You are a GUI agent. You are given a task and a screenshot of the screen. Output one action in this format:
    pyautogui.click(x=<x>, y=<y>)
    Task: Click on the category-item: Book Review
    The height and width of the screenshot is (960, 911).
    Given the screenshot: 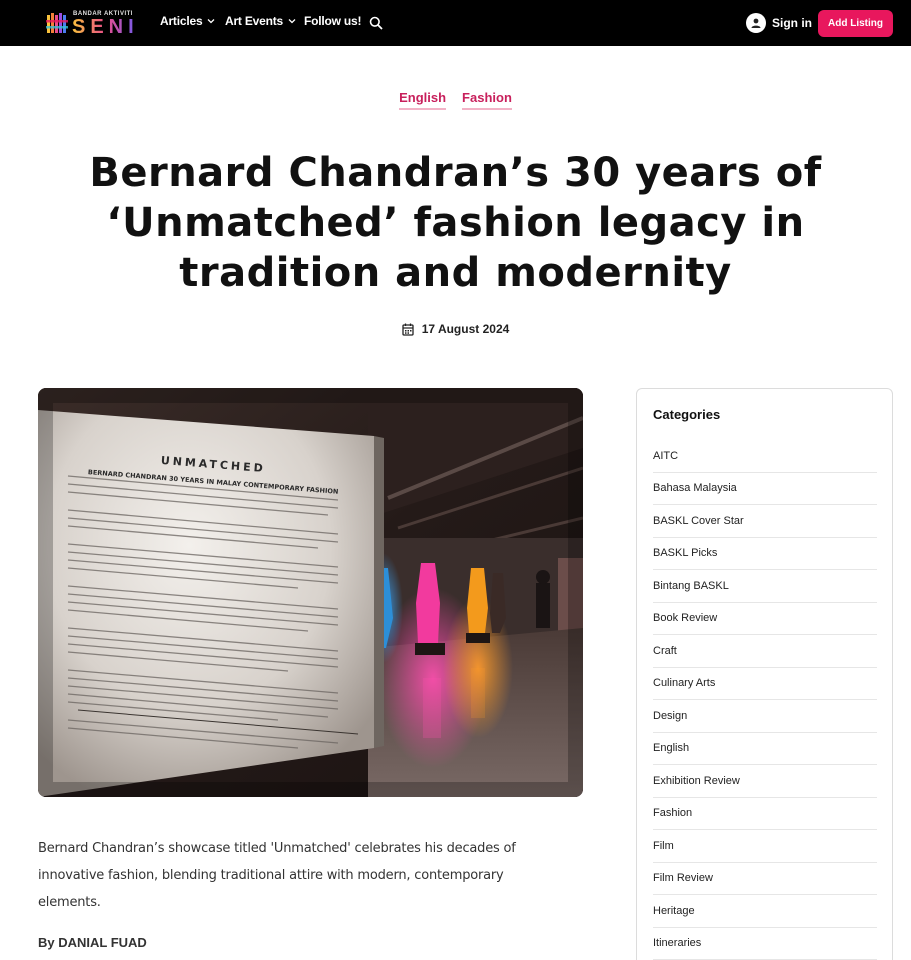 What is the action you would take?
    pyautogui.click(x=765, y=619)
    